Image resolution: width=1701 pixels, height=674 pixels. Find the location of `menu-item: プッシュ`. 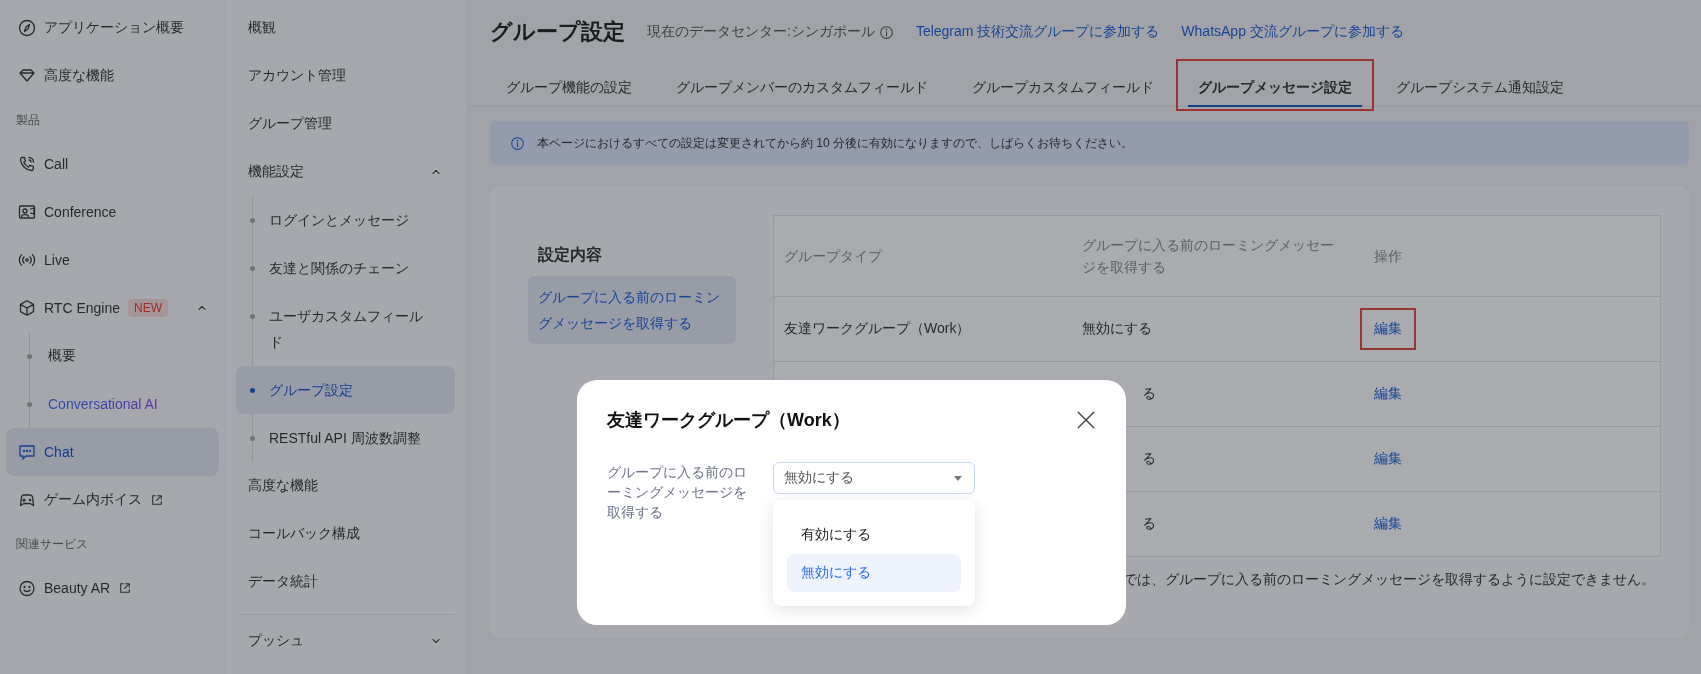

menu-item: プッシュ is located at coordinates (346, 641).